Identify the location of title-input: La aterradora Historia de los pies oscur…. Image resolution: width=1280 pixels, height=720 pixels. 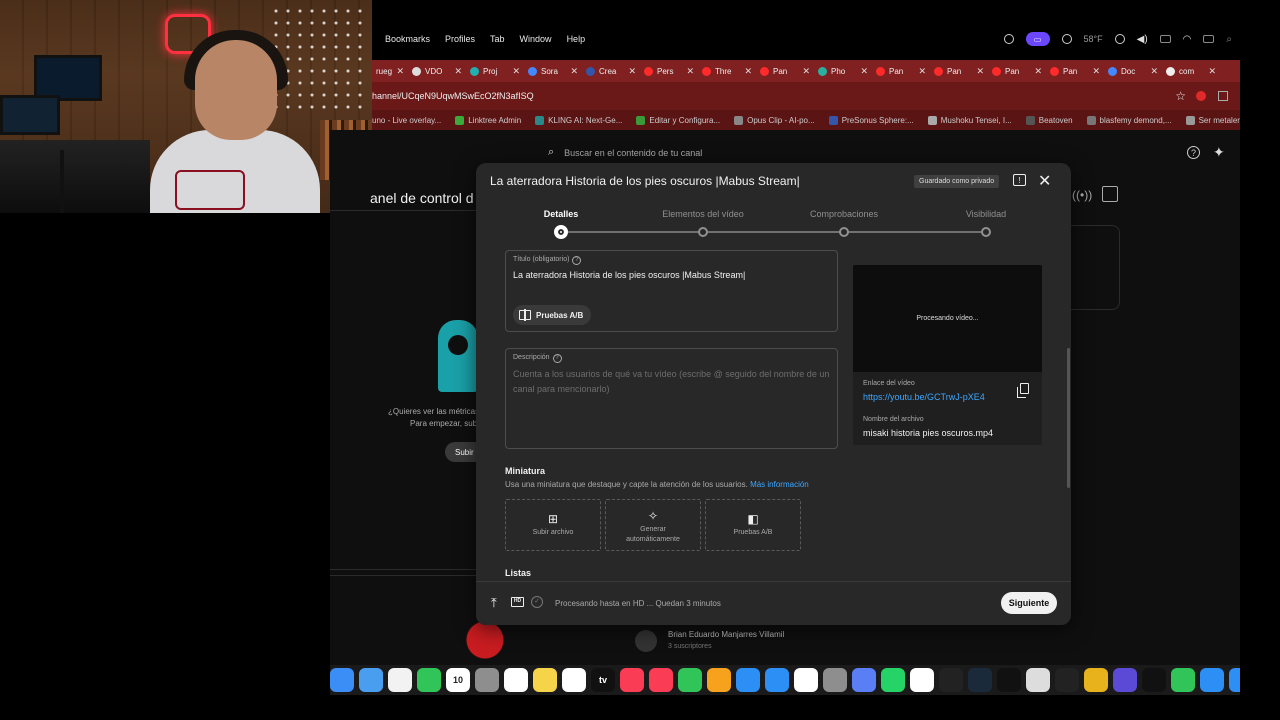
(629, 275).